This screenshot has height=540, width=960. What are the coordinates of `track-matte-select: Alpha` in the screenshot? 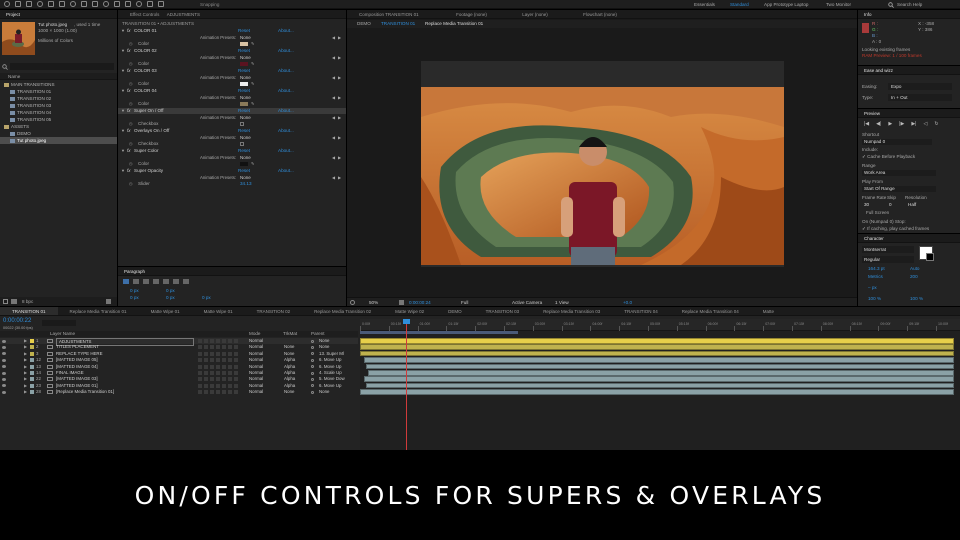 It's located at (289, 386).